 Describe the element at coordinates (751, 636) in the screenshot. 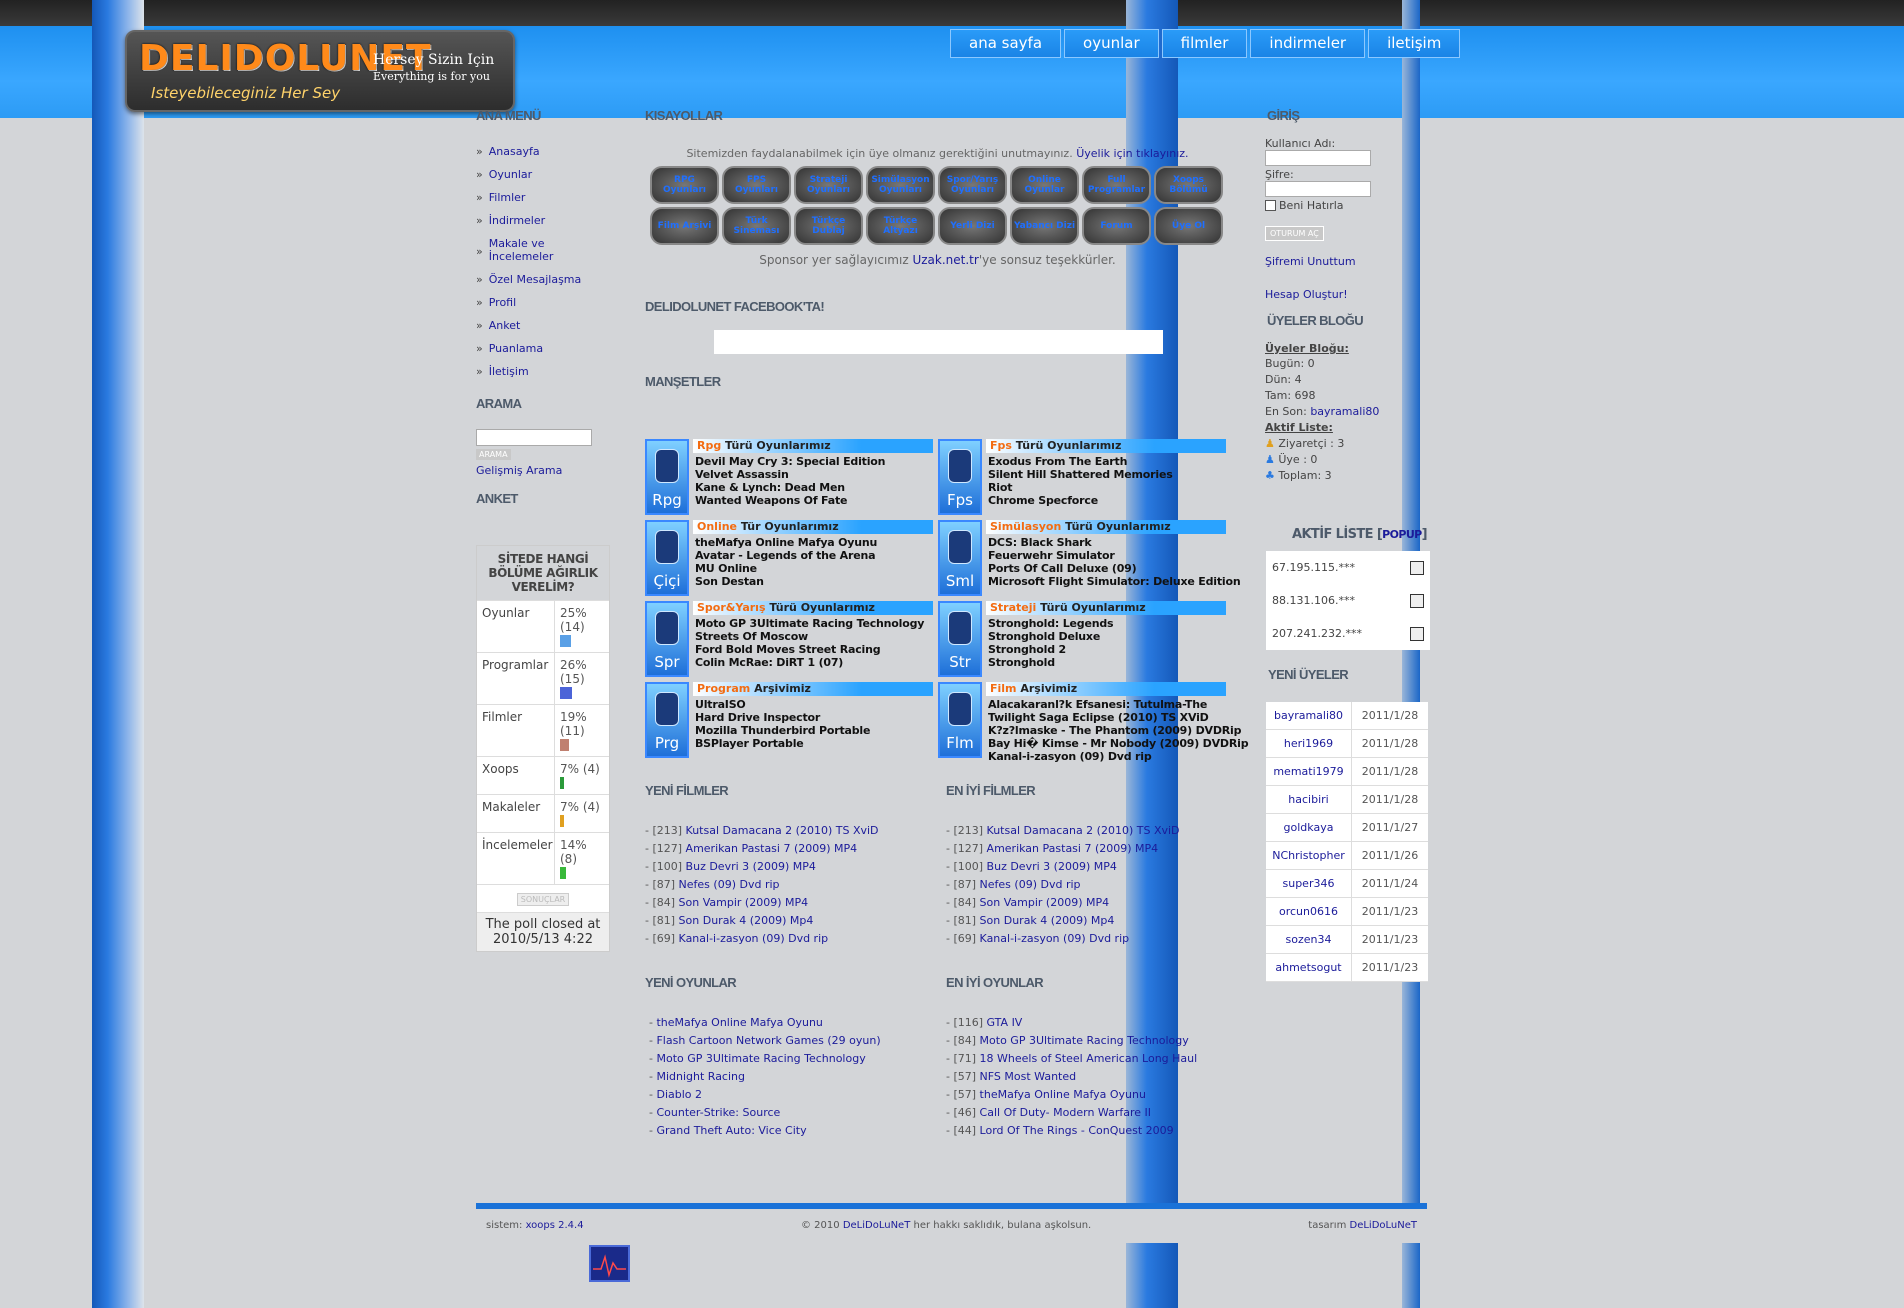

I see `headline-link: Streets Of Moscow` at that location.